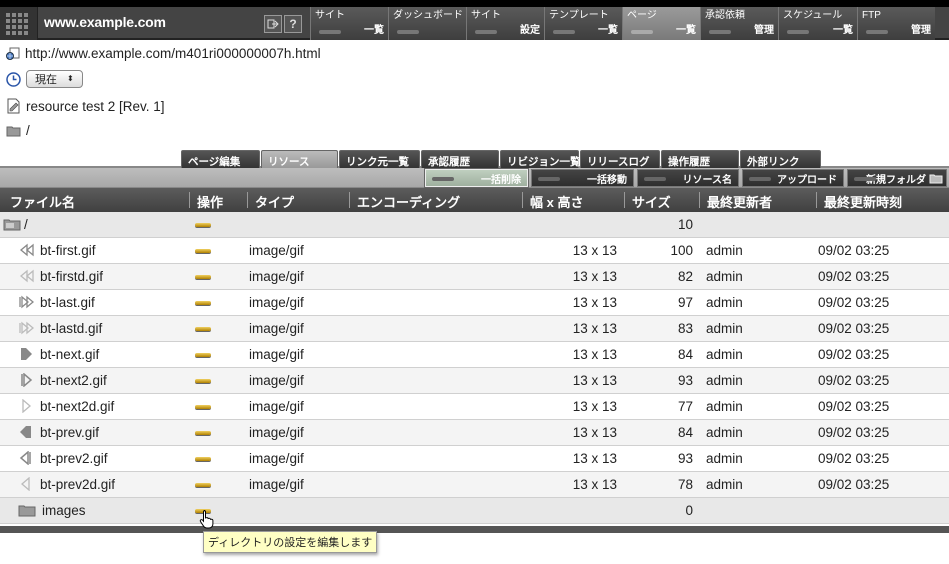 The height and width of the screenshot is (564, 949). Describe the element at coordinates (26, 407) in the screenshot. I see `next-arrow-disabled-icon` at that location.